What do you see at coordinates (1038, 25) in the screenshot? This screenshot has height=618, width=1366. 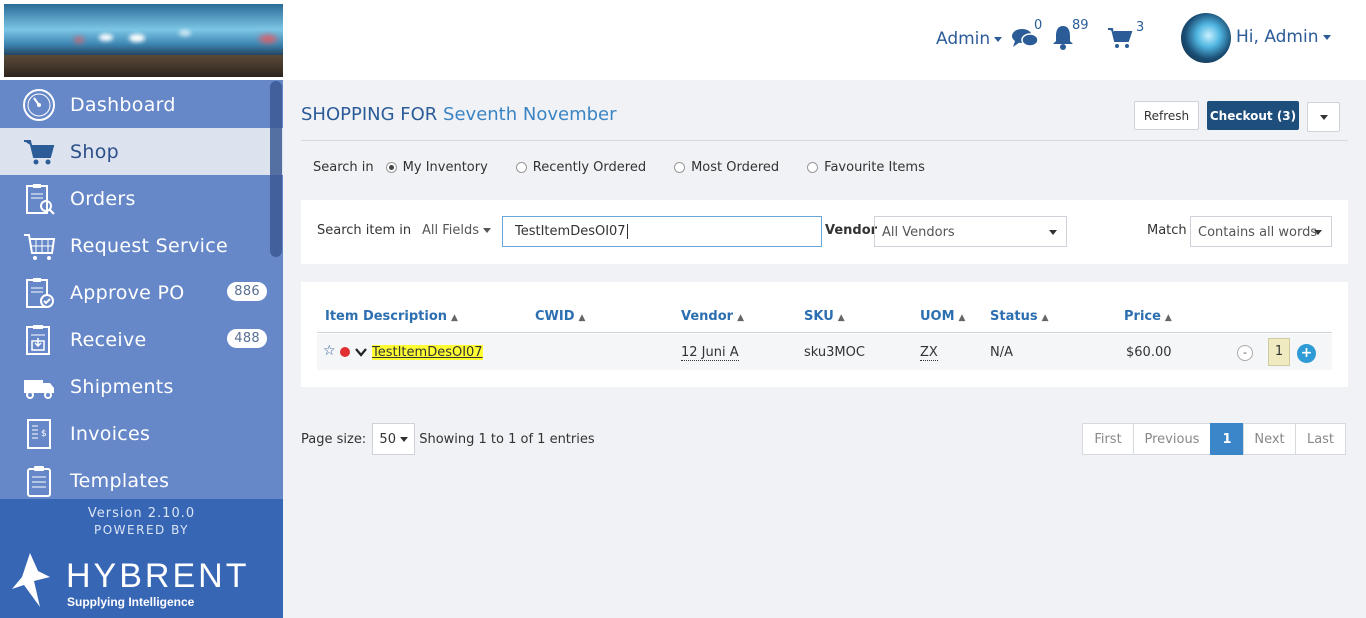 I see `messages-count: 0` at bounding box center [1038, 25].